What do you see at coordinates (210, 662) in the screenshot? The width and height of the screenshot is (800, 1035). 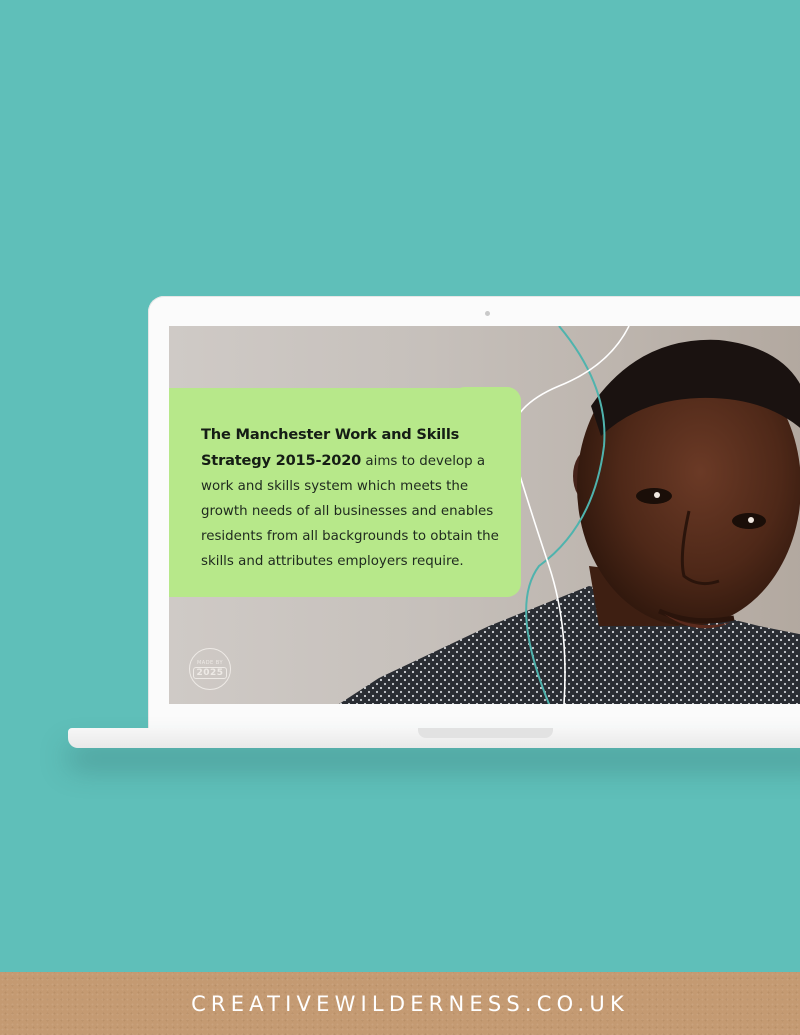 I see `badge-top-text: MADE BY` at bounding box center [210, 662].